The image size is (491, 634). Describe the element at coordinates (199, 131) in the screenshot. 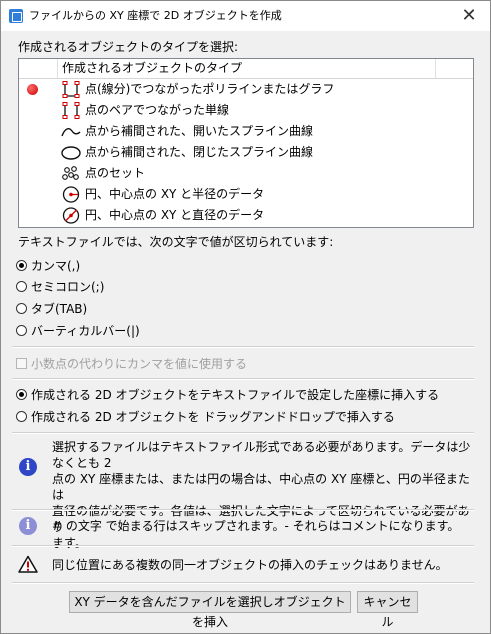

I see `list-item-label: 点から補間された、開いたスプライン曲線` at that location.